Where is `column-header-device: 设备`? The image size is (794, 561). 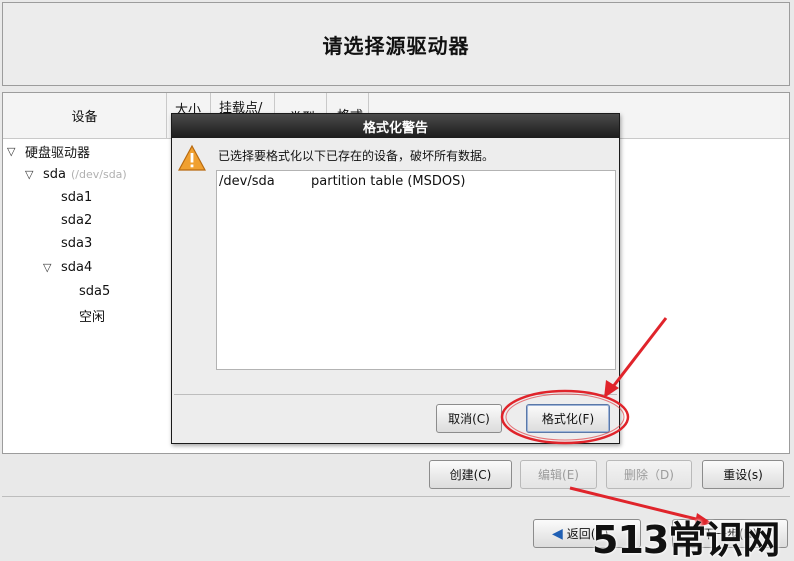
column-header-device: 设备 is located at coordinates (85, 116).